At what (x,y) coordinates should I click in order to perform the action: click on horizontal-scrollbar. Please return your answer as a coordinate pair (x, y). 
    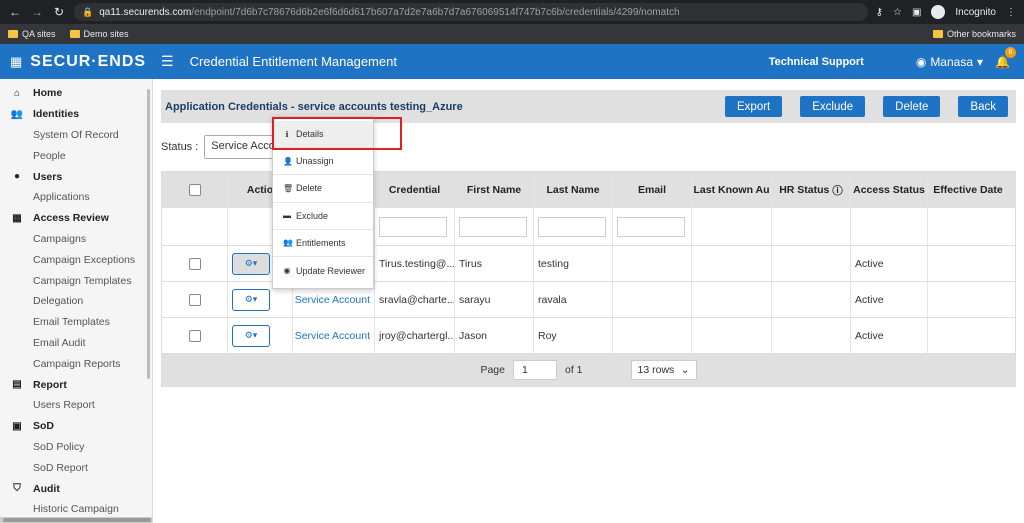
    Looking at the image, I should click on (76, 520).